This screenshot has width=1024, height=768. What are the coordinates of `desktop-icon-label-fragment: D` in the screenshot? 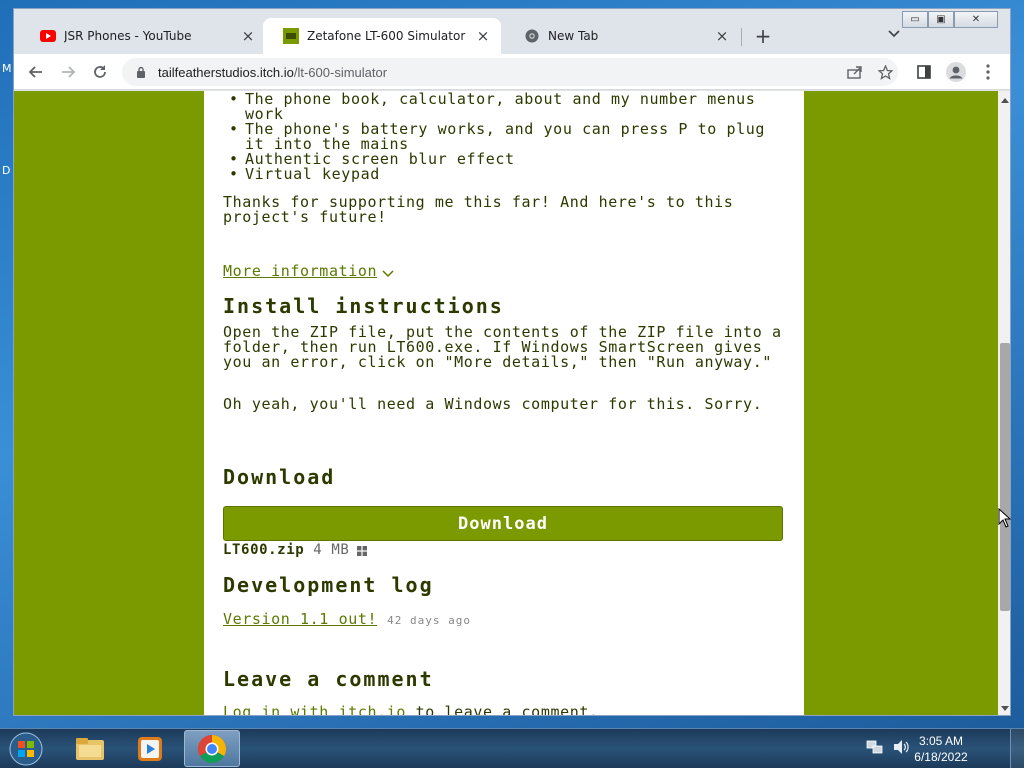 It's located at (6, 170).